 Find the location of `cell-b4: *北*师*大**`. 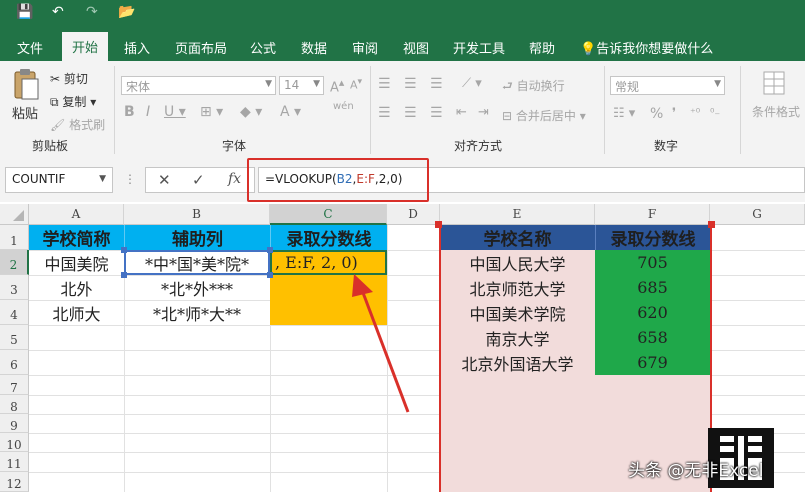

cell-b4: *北*师*大** is located at coordinates (197, 312).